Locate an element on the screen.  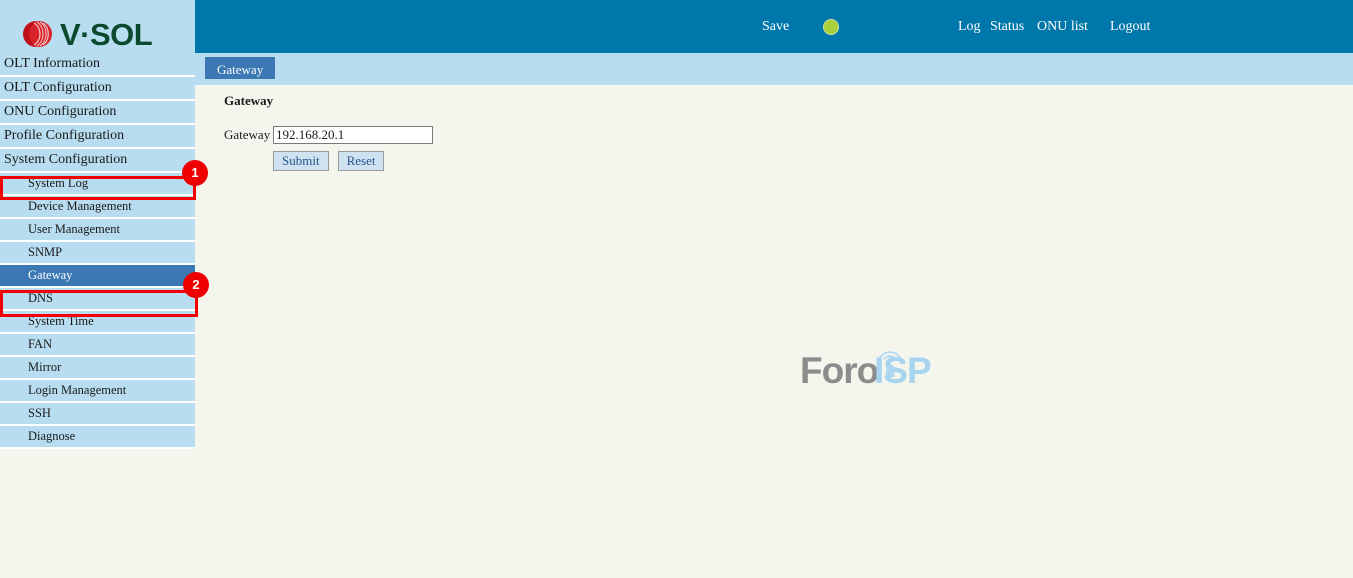
reset-button: Reset is located at coordinates (361, 161).